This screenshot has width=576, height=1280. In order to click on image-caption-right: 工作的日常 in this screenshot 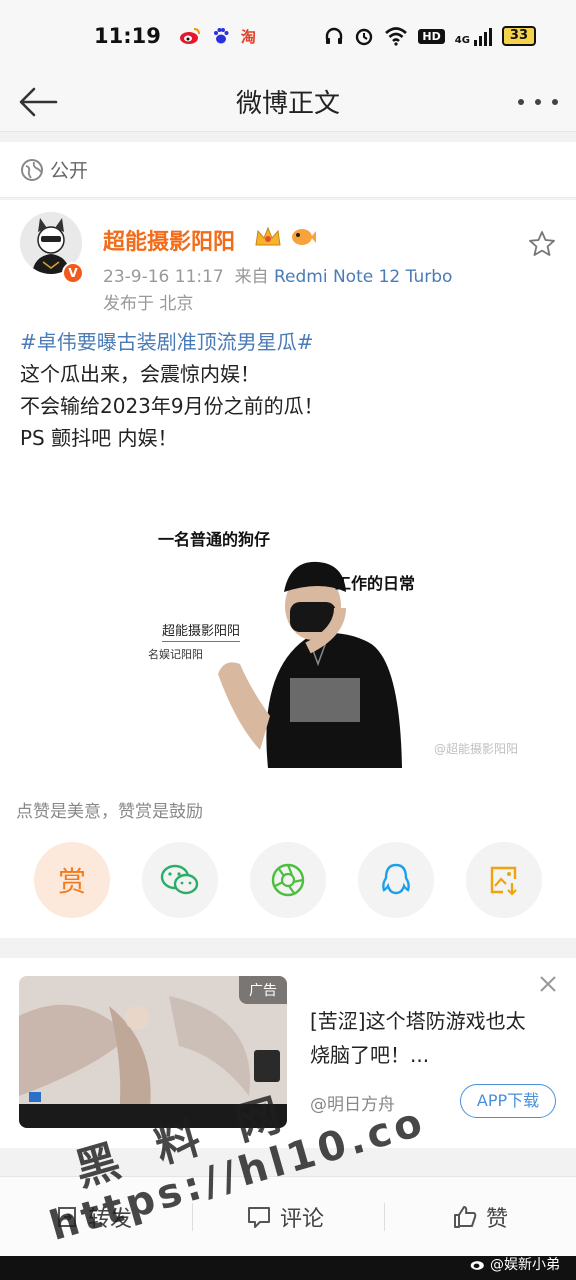, I will do `click(375, 583)`.